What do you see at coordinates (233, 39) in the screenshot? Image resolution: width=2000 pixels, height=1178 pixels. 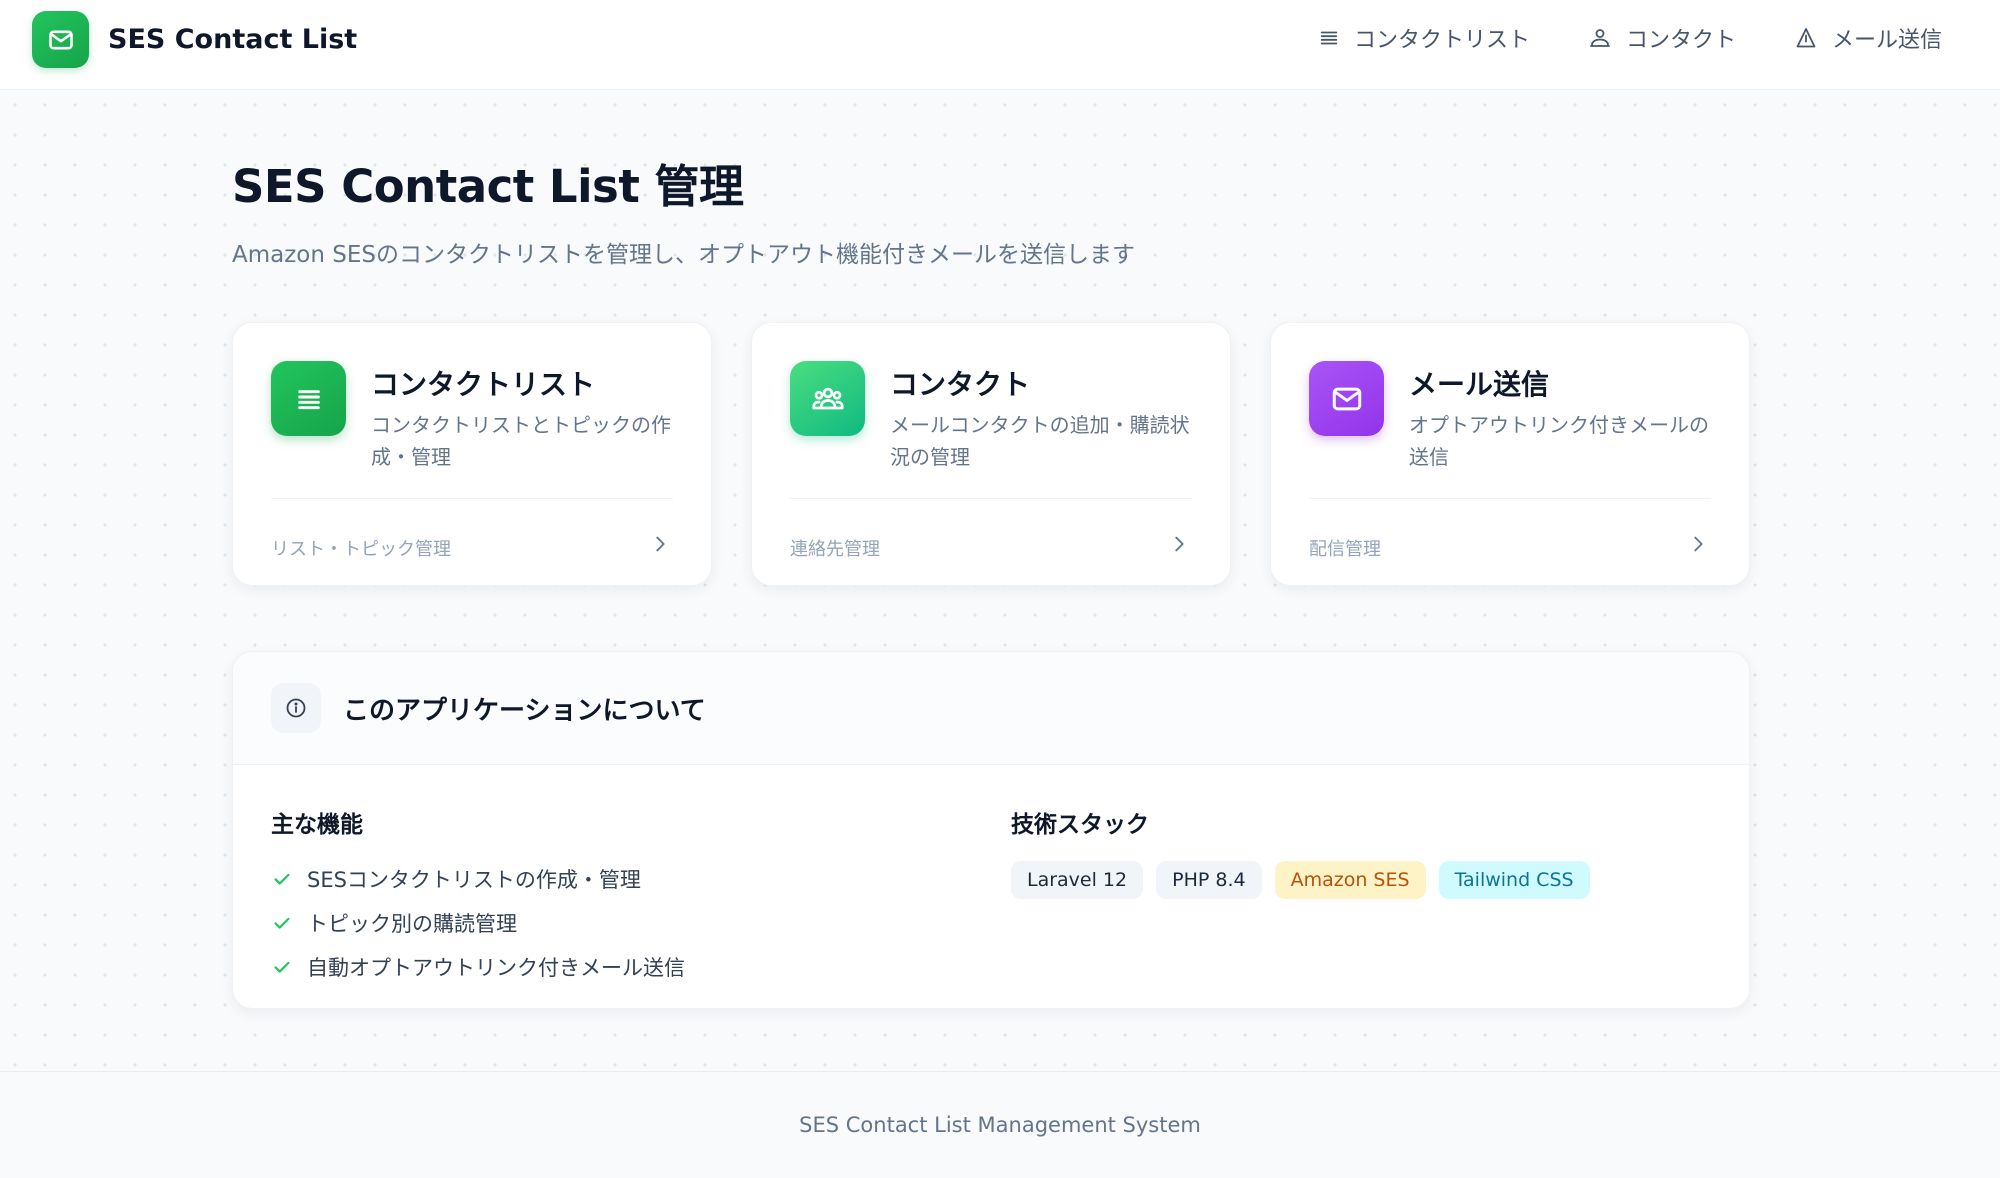 I see `app-name: SES Contact List` at bounding box center [233, 39].